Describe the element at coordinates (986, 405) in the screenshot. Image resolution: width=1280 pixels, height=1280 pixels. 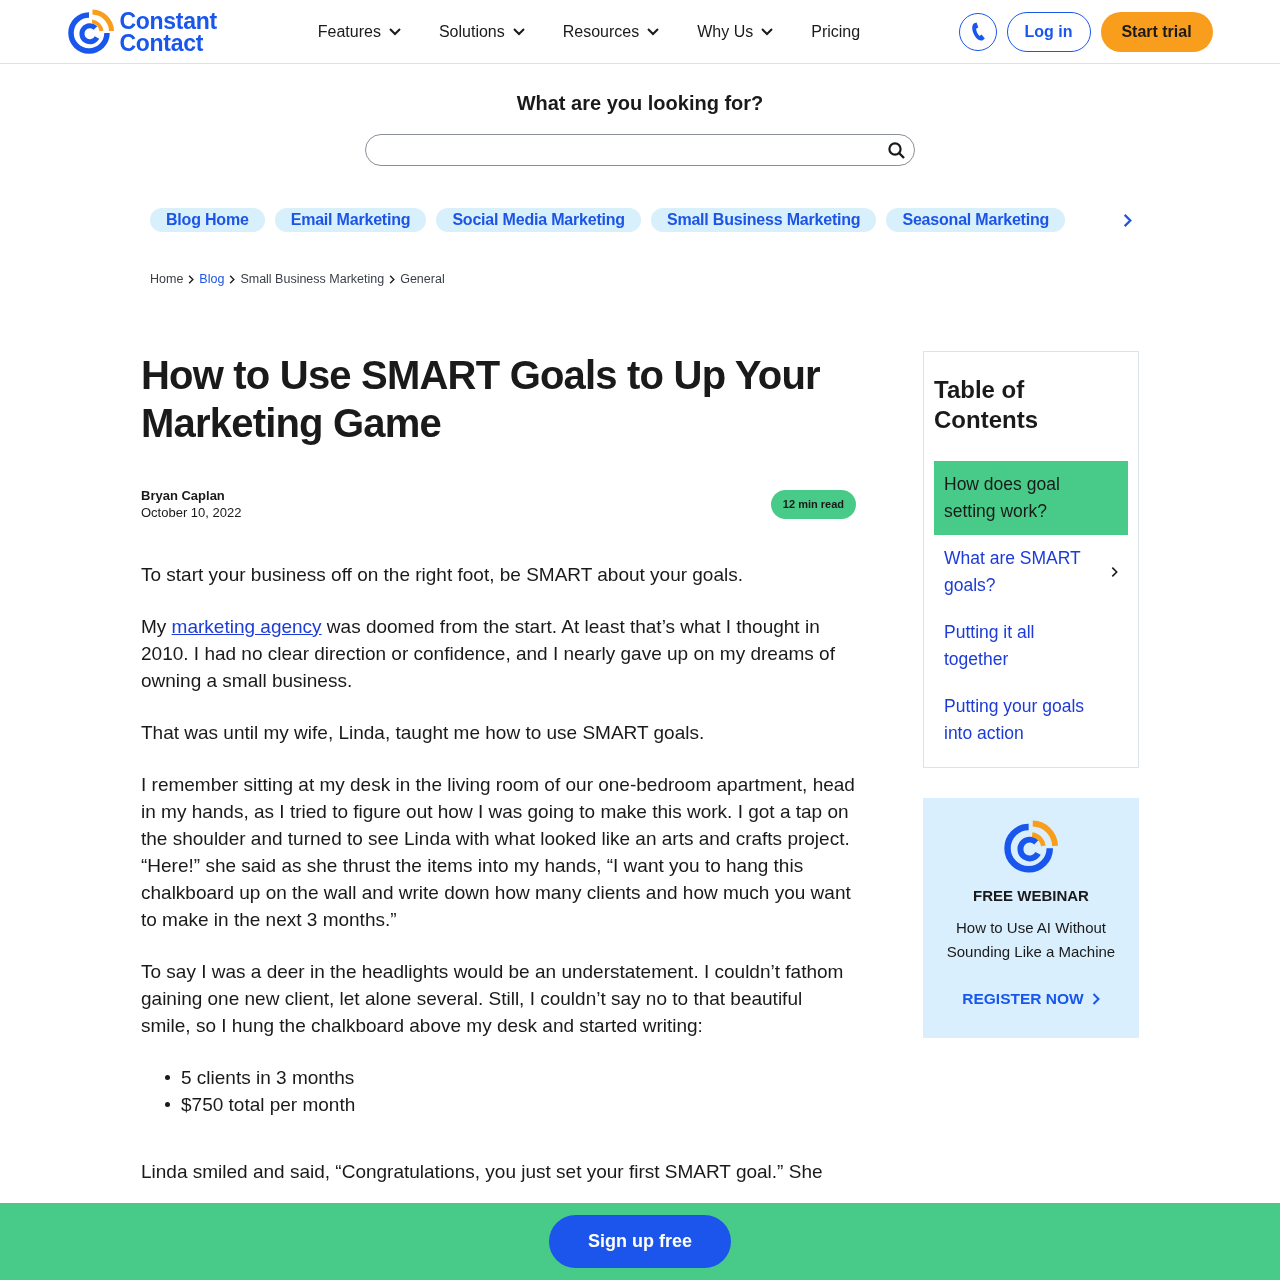
I see `toc-title: Table of Contents` at that location.